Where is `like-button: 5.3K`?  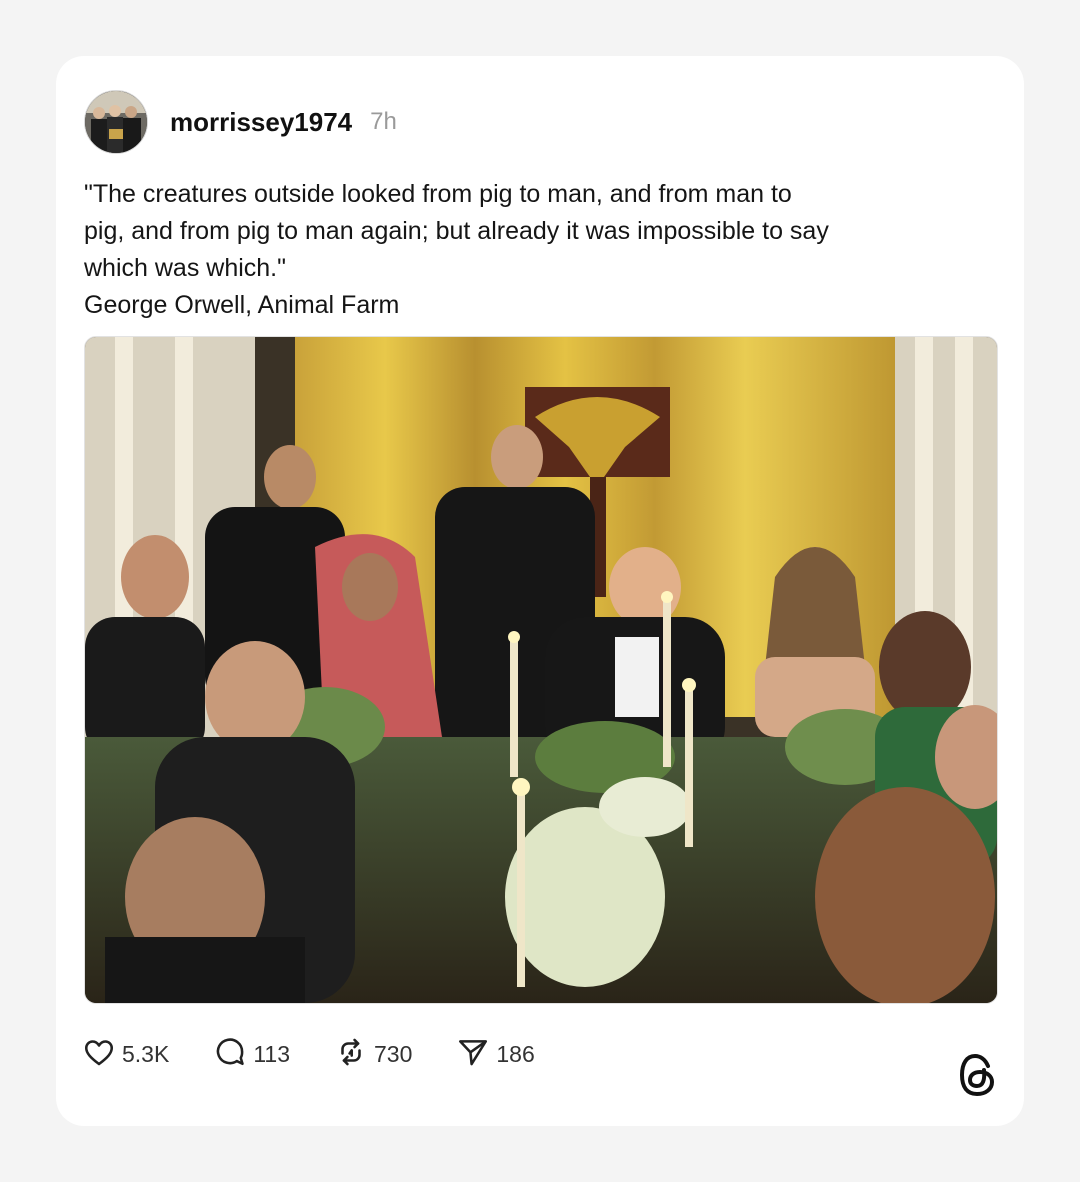
like-button: 5.3K is located at coordinates (125, 1054).